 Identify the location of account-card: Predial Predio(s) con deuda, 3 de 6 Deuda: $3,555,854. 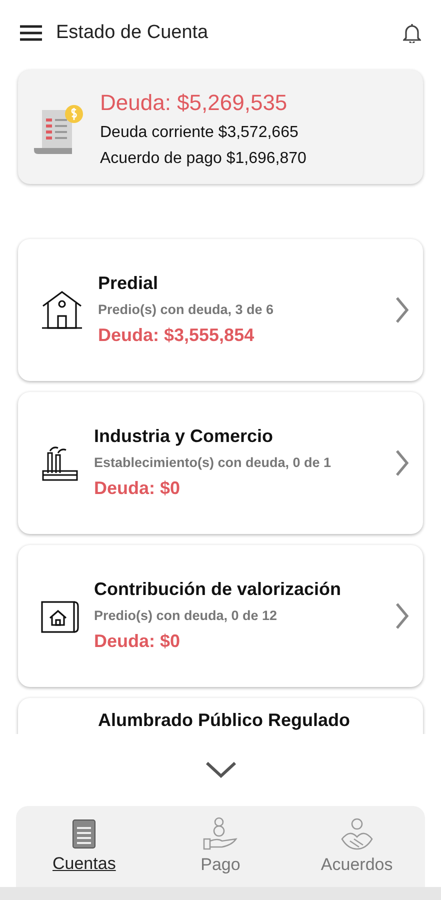
(220, 309).